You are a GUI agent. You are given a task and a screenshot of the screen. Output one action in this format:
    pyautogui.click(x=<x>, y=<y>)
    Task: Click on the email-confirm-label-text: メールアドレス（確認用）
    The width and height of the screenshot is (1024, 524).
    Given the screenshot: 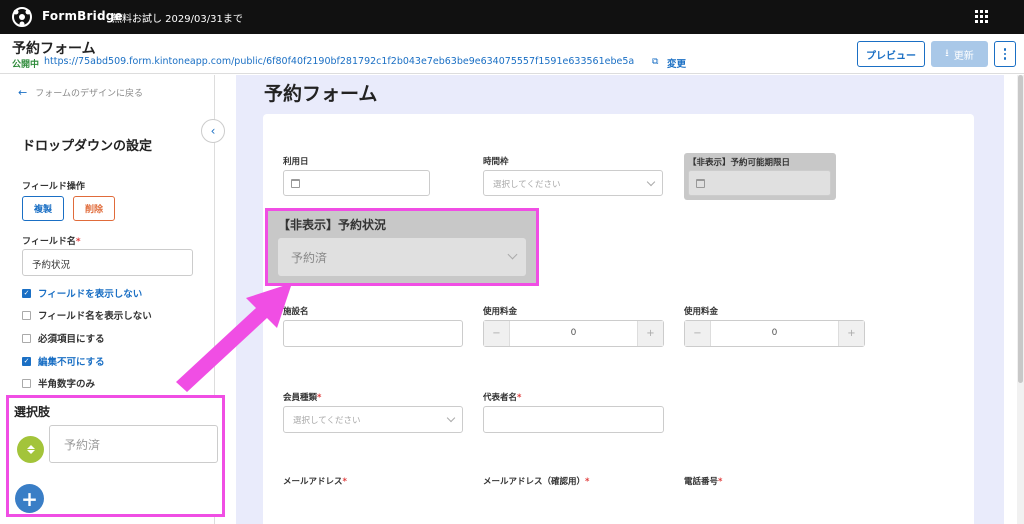 What is the action you would take?
    pyautogui.click(x=534, y=482)
    